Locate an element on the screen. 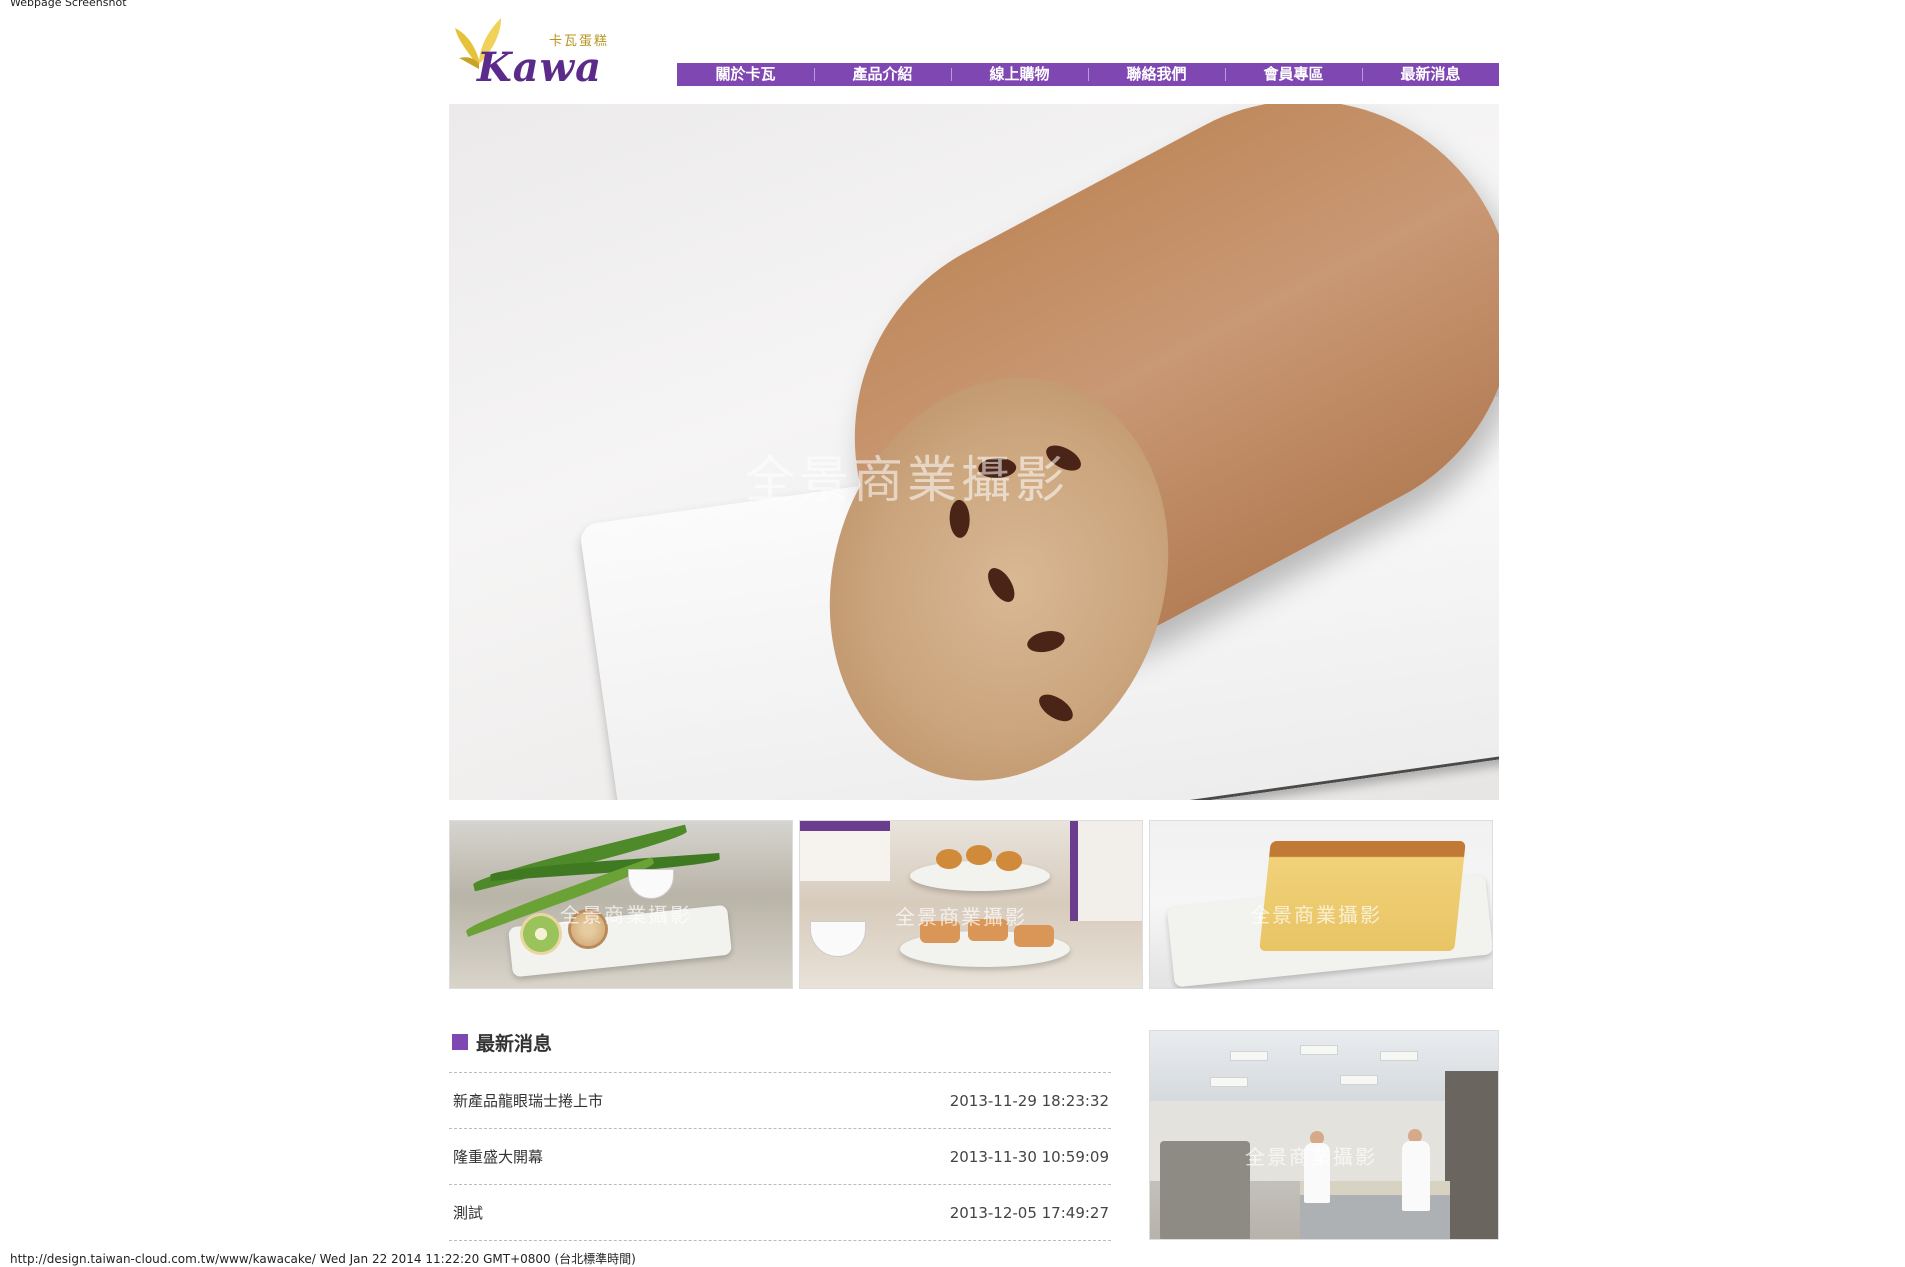  news-item-date: 2013-12-05 17:49:27 is located at coordinates (1029, 1212).